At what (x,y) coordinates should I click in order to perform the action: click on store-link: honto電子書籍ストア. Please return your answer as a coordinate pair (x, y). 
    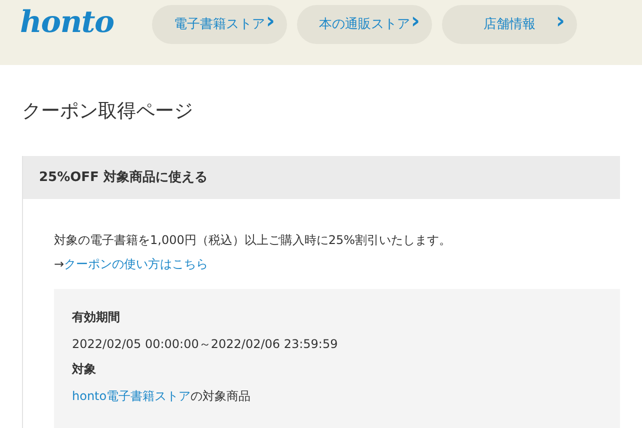
    Looking at the image, I should click on (131, 396).